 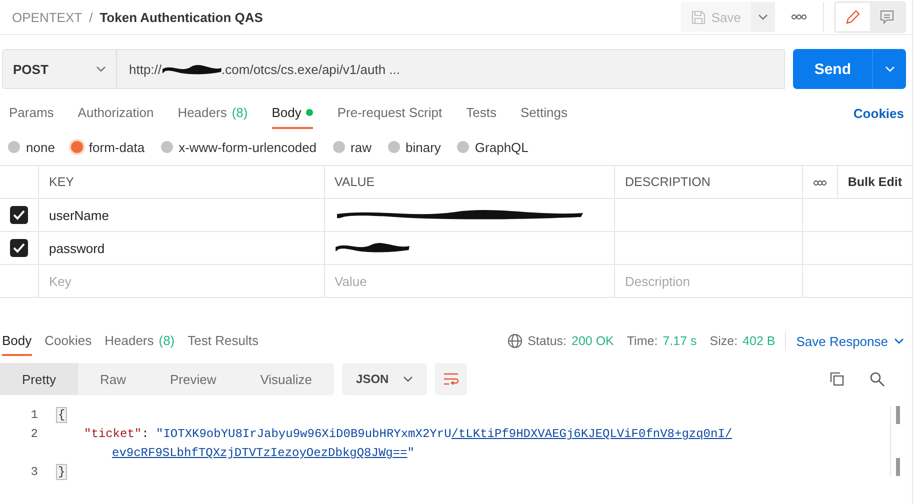 I want to click on line-number: 1, so click(x=34, y=415).